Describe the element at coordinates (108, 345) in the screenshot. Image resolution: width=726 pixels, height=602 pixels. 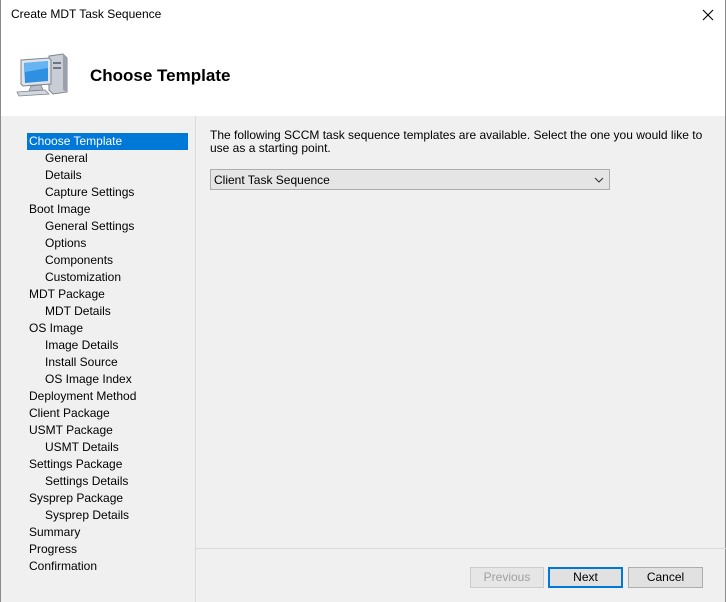
I see `nav-item-image-details: Image Details` at that location.